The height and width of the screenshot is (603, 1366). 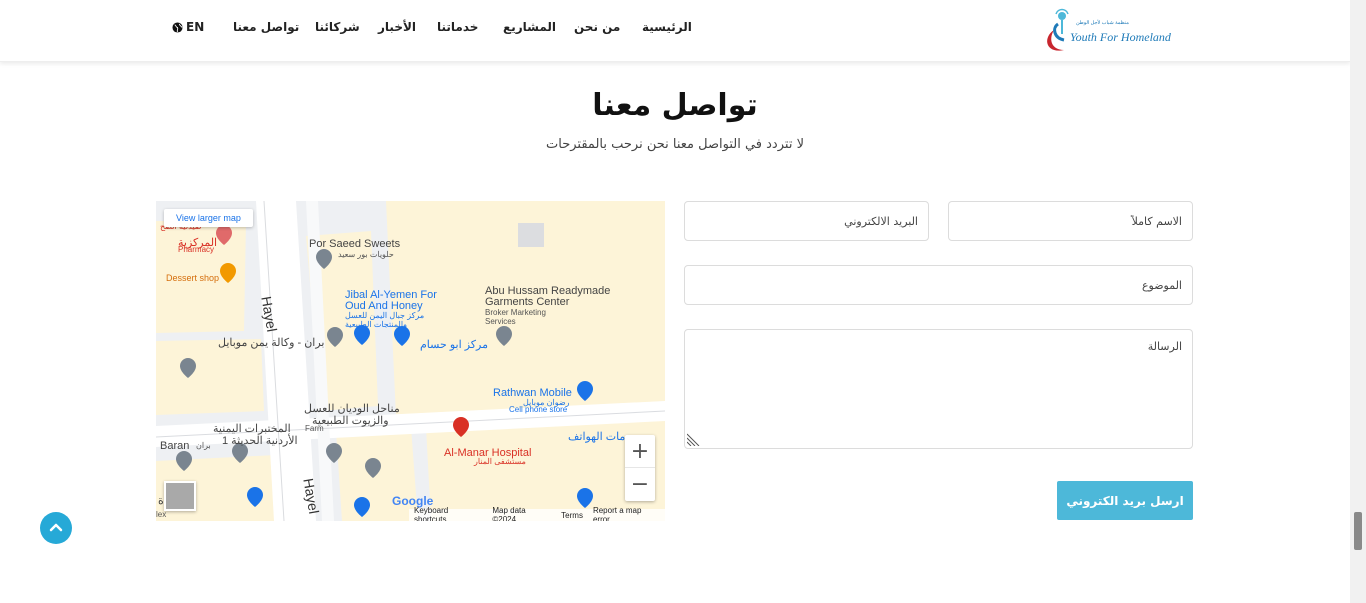 I want to click on map-label-farm: Farm, so click(x=314, y=428).